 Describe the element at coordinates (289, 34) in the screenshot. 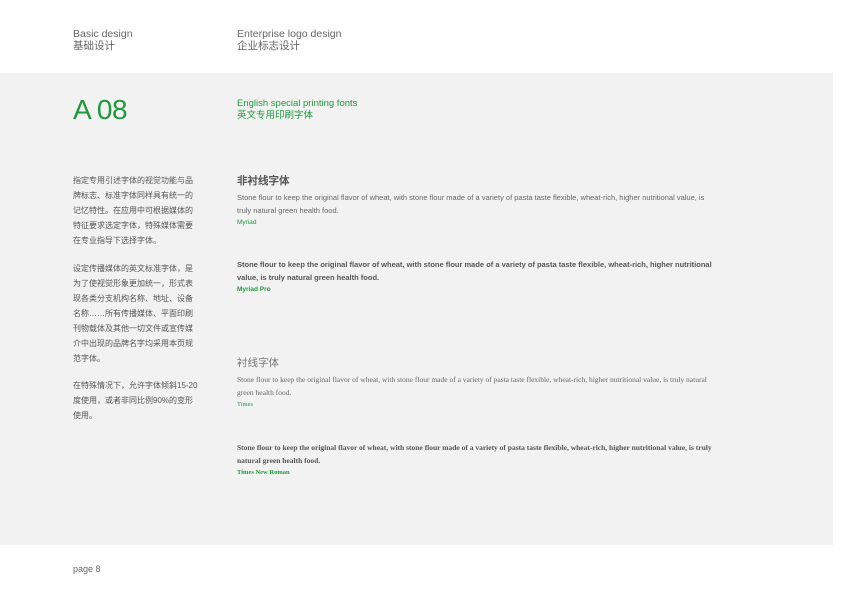

I see `header-right-en: Enterprise logo design` at that location.